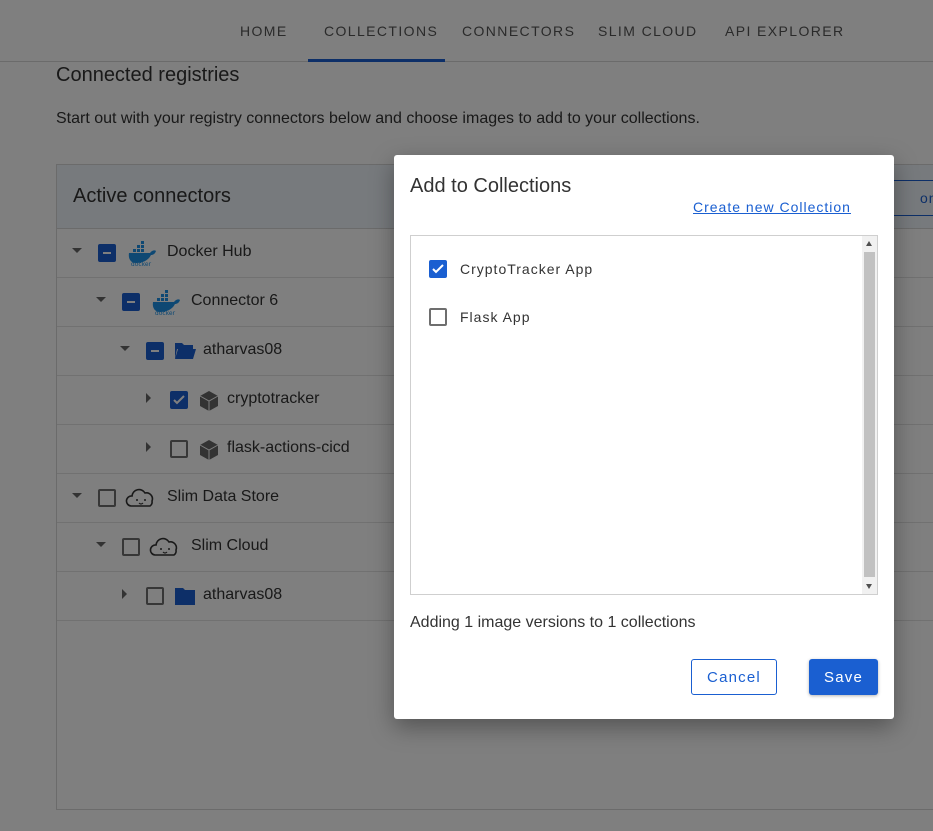  What do you see at coordinates (495, 317) in the screenshot?
I see `collection-label: Flask App` at bounding box center [495, 317].